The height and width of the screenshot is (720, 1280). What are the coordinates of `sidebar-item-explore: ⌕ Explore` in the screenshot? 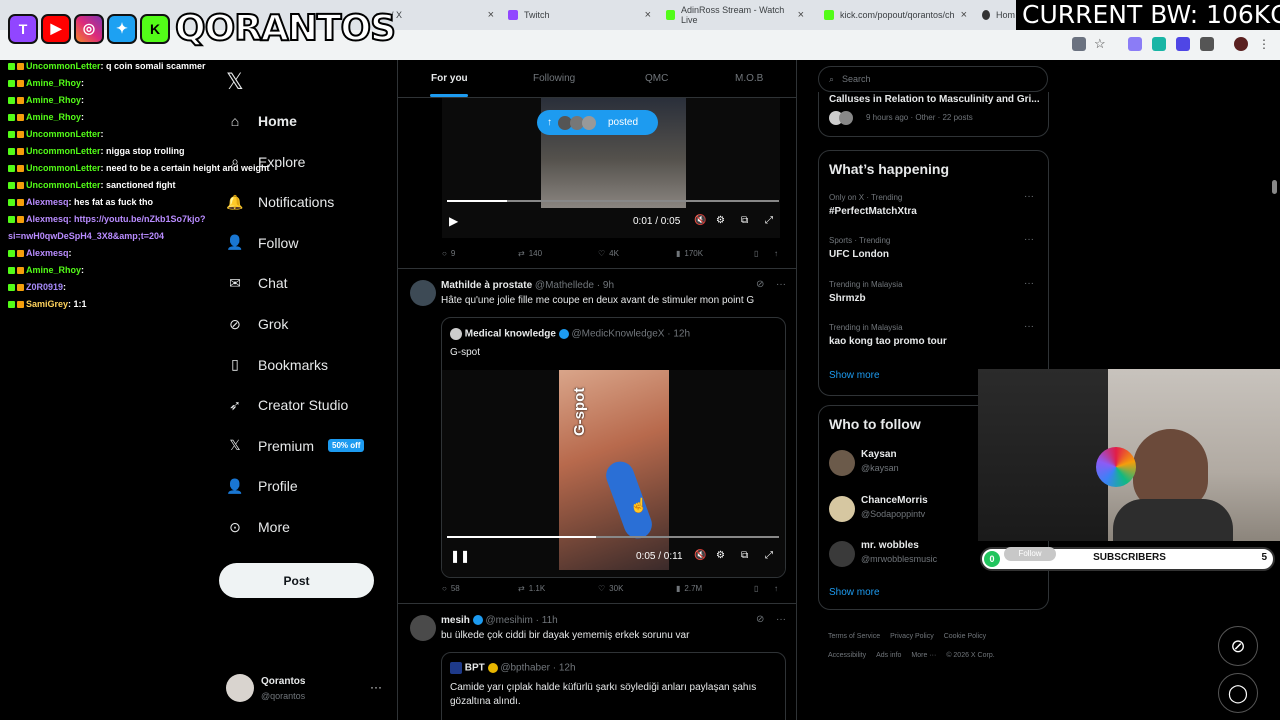 It's located at (265, 162).